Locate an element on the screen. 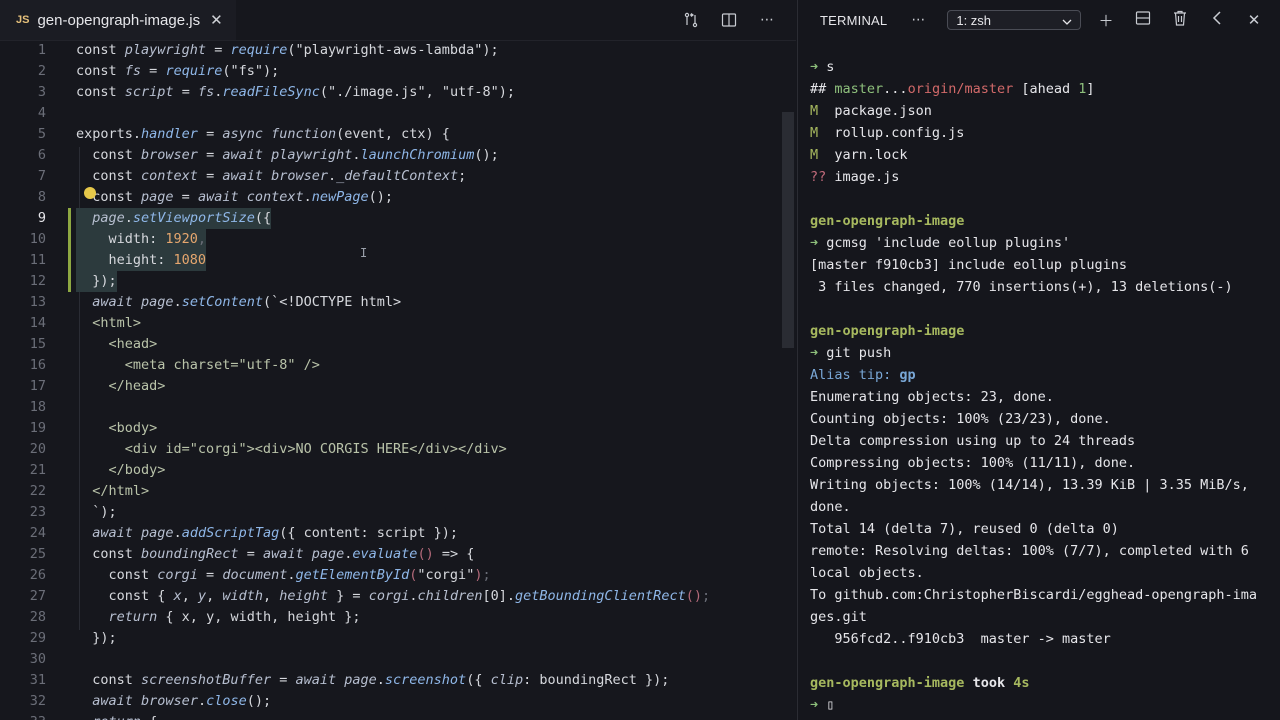 This screenshot has height=720, width=1280. code-token: const is located at coordinates (100, 92).